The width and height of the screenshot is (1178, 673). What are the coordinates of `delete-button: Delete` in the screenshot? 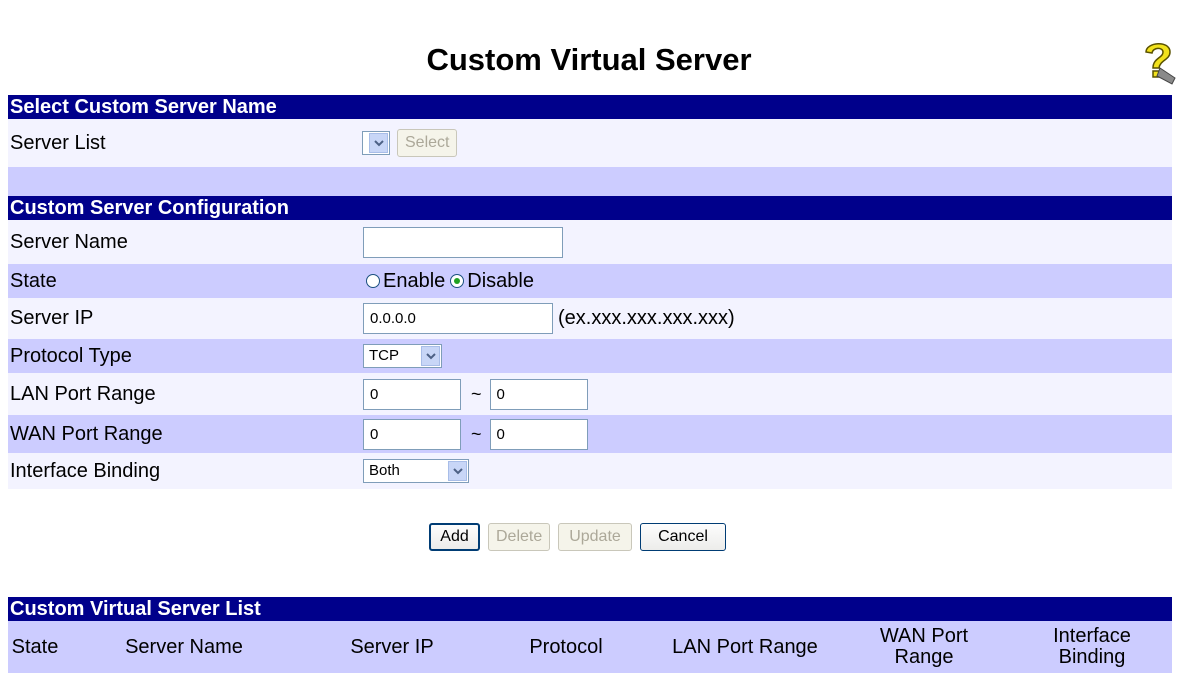 It's located at (519, 537).